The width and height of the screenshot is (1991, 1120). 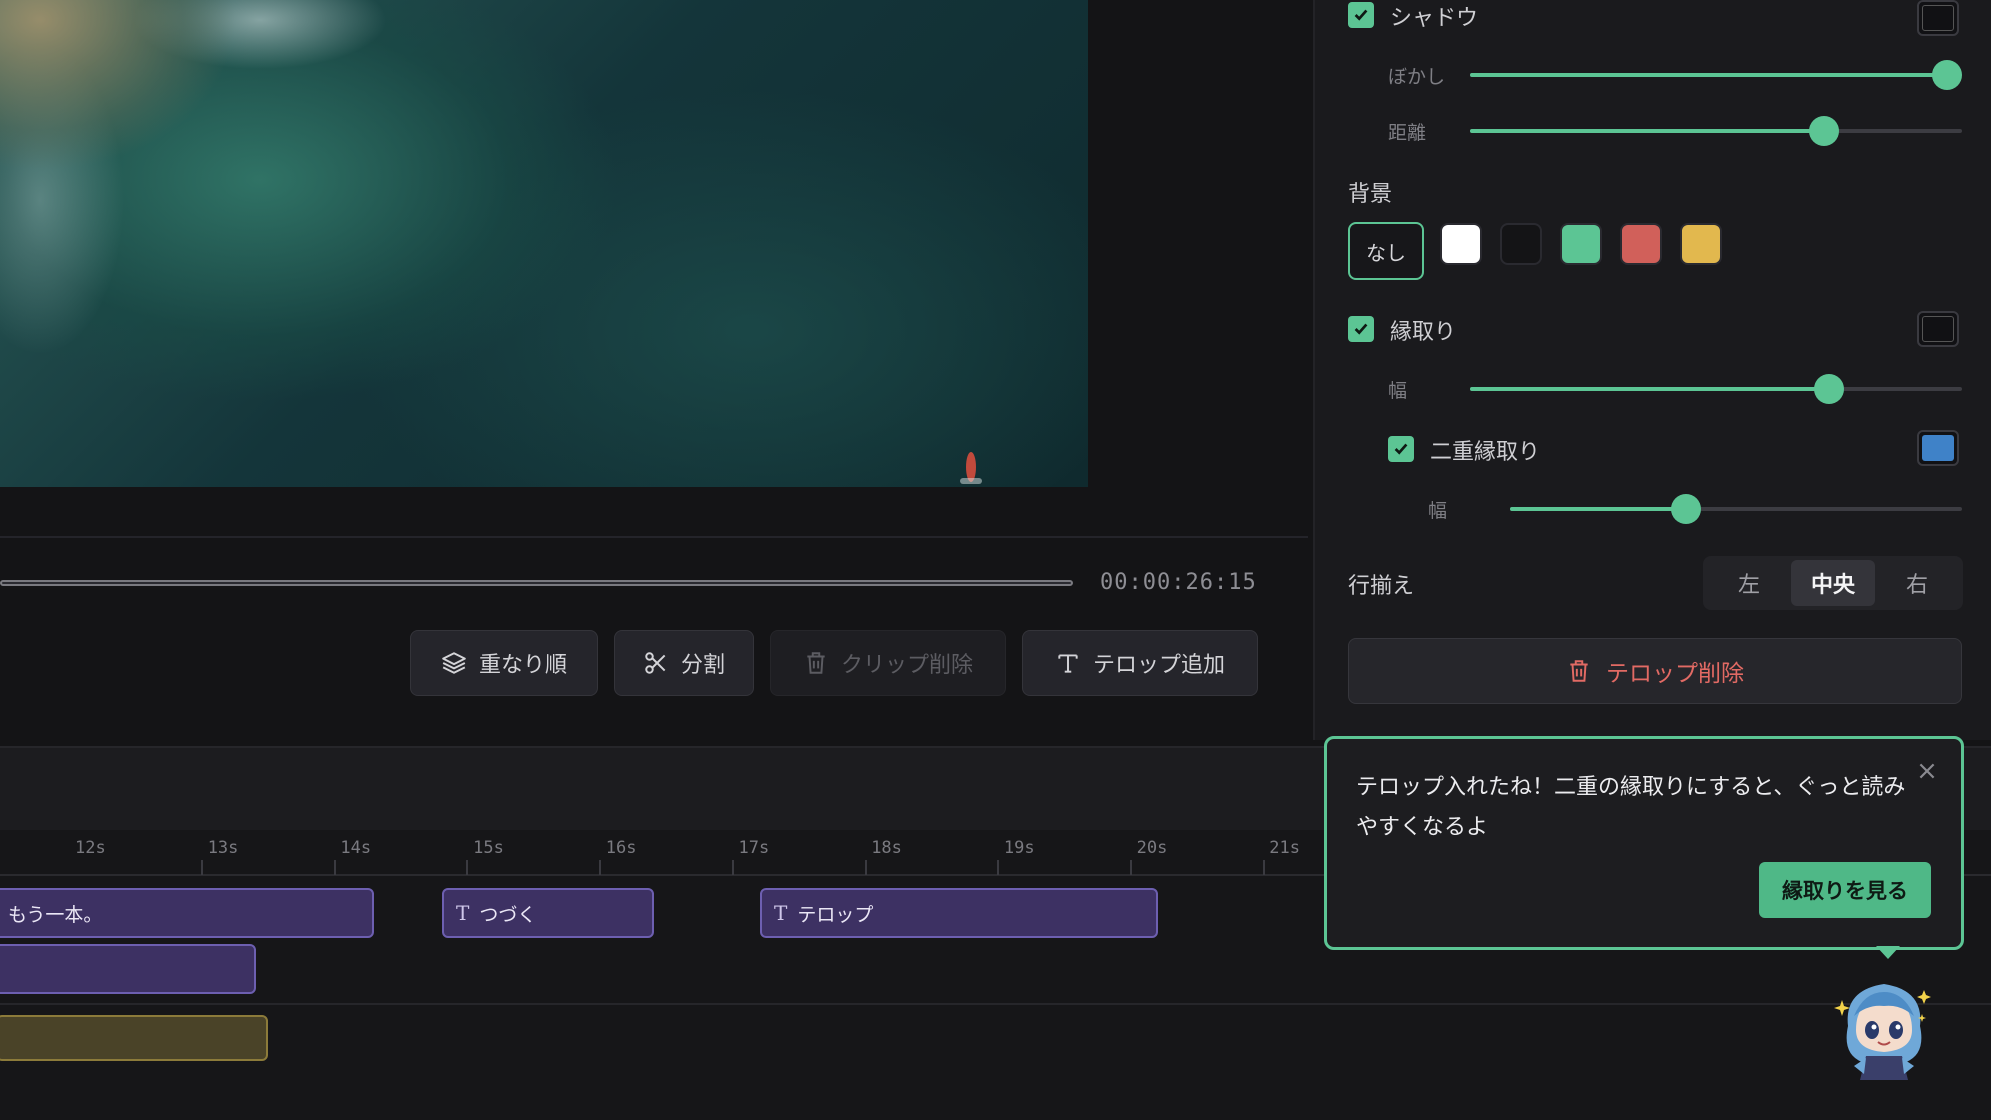 I want to click on ruler-label: 17s, so click(x=754, y=848).